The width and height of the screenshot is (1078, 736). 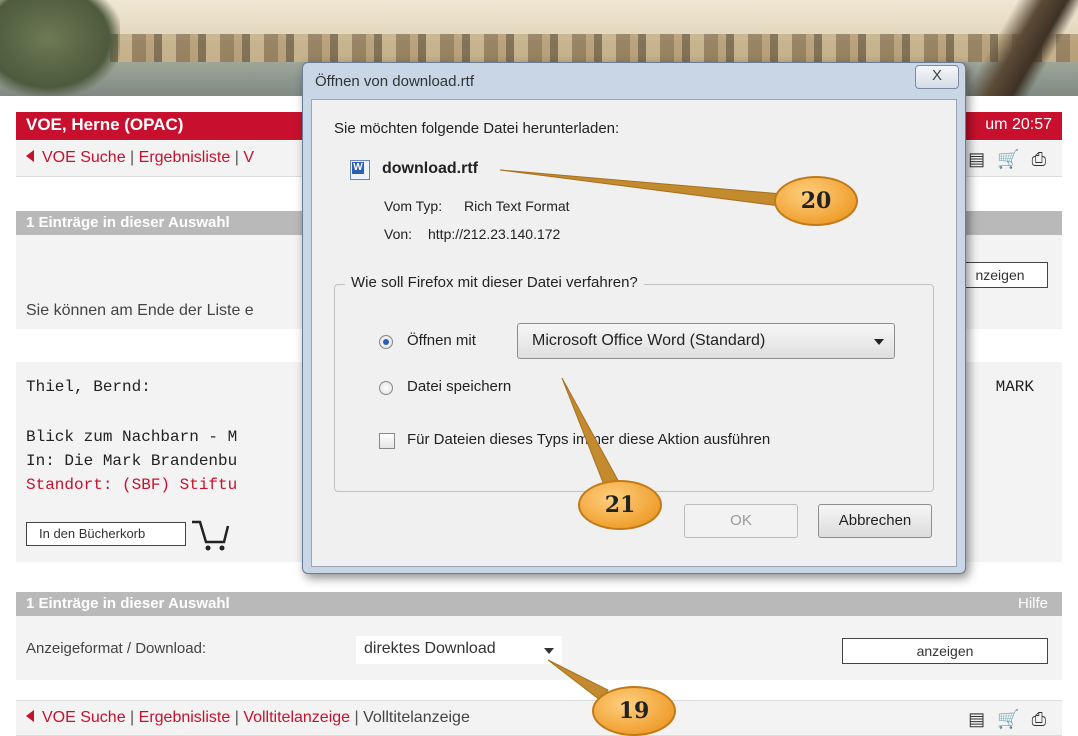 I want to click on record-title: Blick zum Nachbarn - M, so click(x=132, y=437).